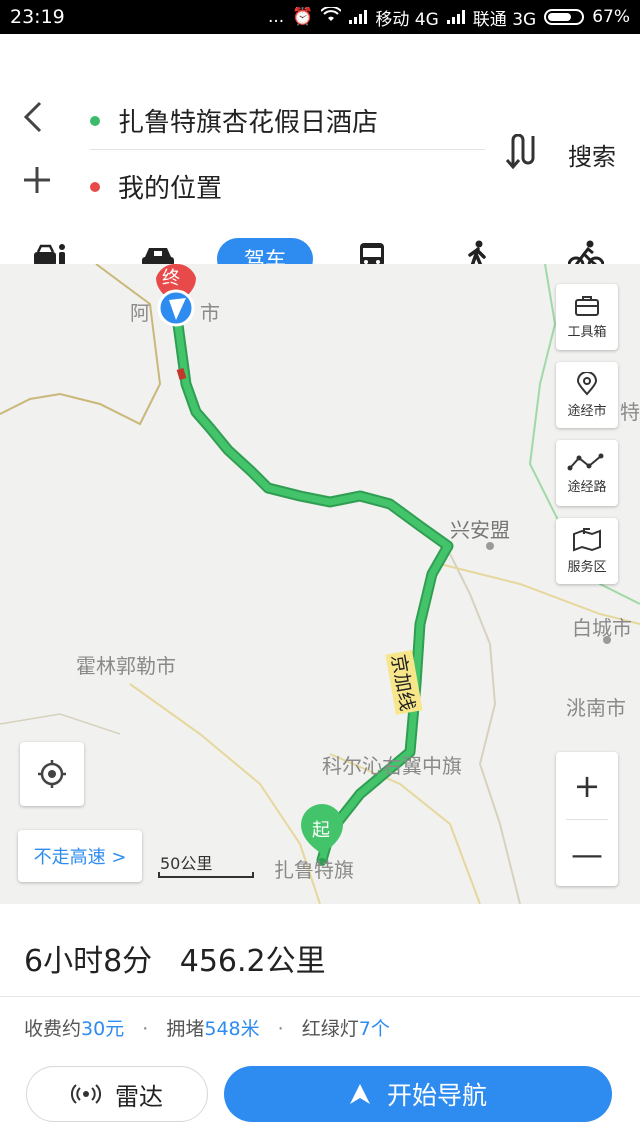 This screenshot has width=640, height=1138. I want to click on start-navigation-label: 开始导航, so click(436, 1095).